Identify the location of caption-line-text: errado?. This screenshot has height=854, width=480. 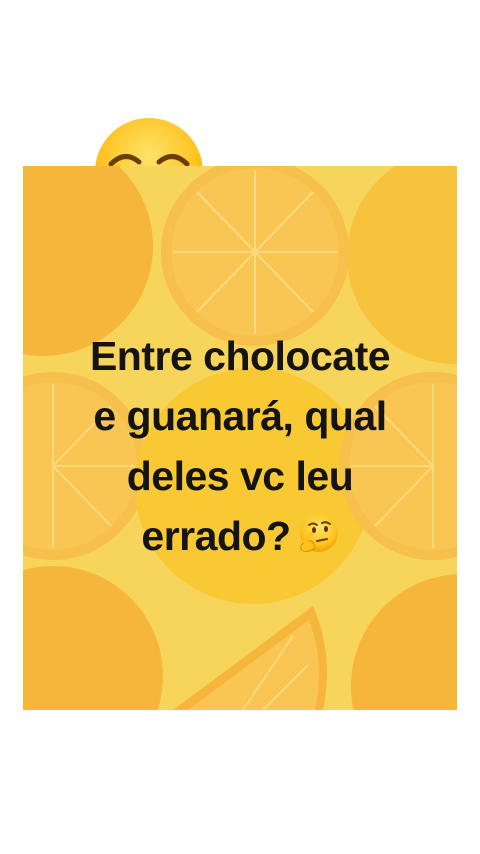
(216, 536).